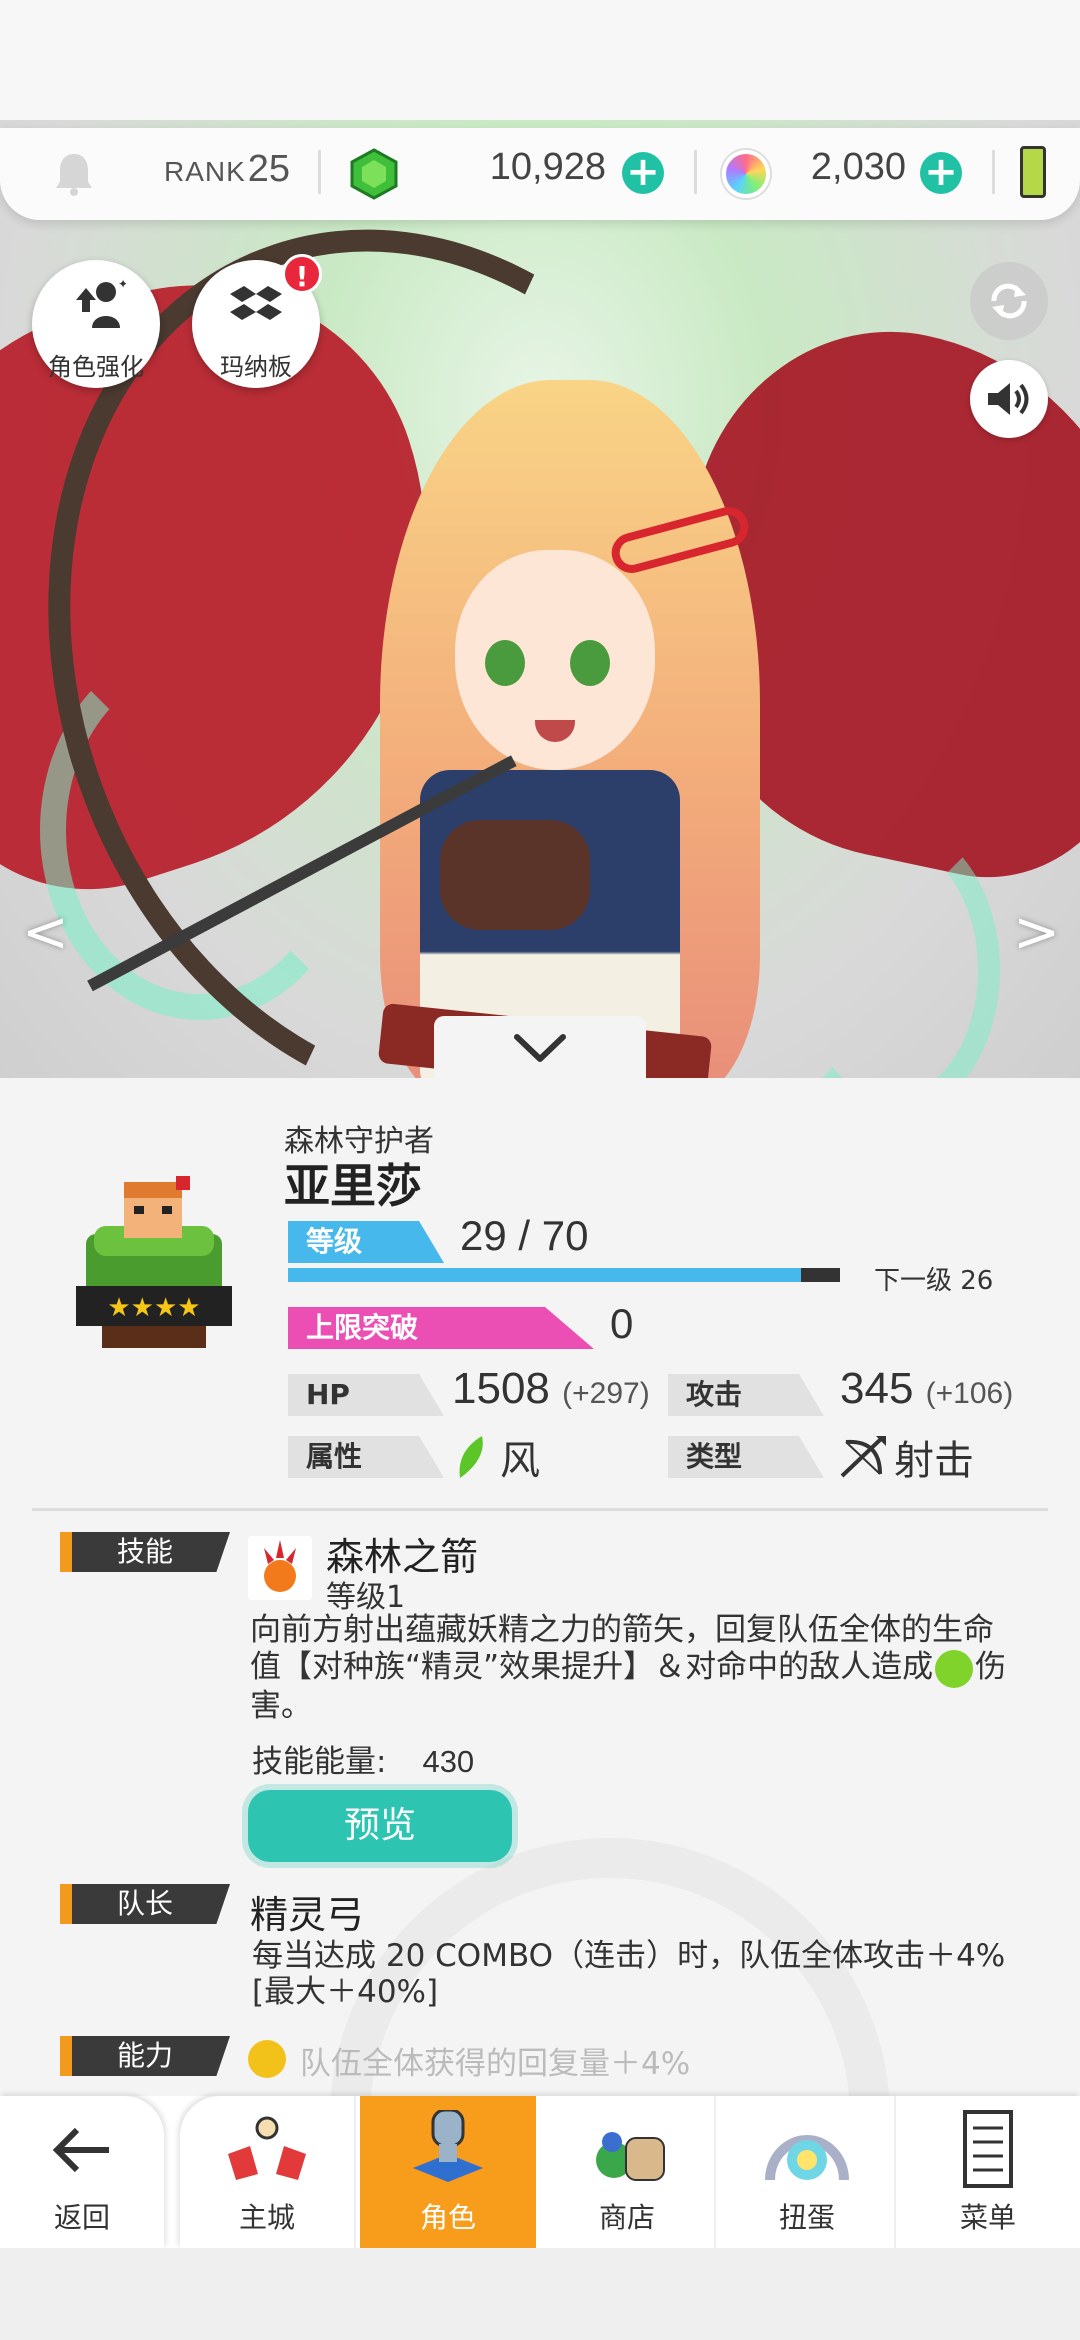 The image size is (1080, 2340). I want to click on attack-stat: 345 (+106), so click(926, 1389).